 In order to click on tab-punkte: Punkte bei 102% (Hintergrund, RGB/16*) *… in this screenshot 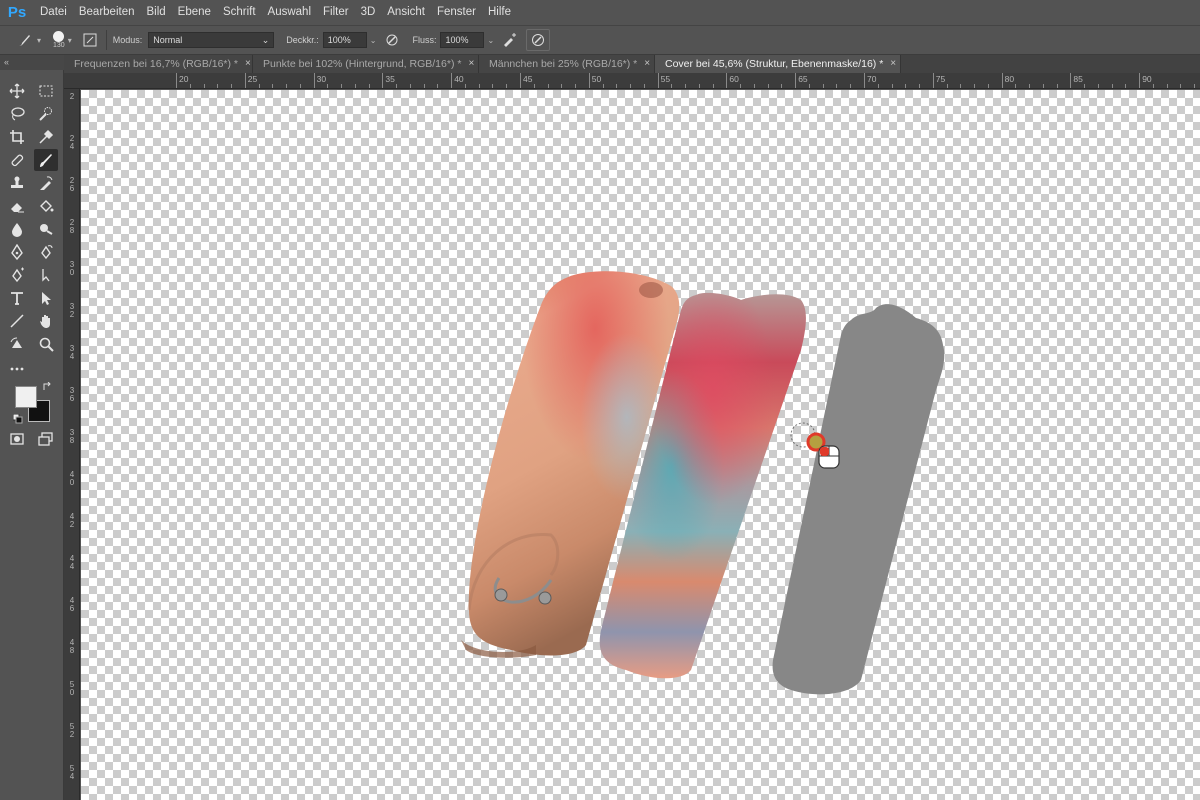, I will do `click(366, 64)`.